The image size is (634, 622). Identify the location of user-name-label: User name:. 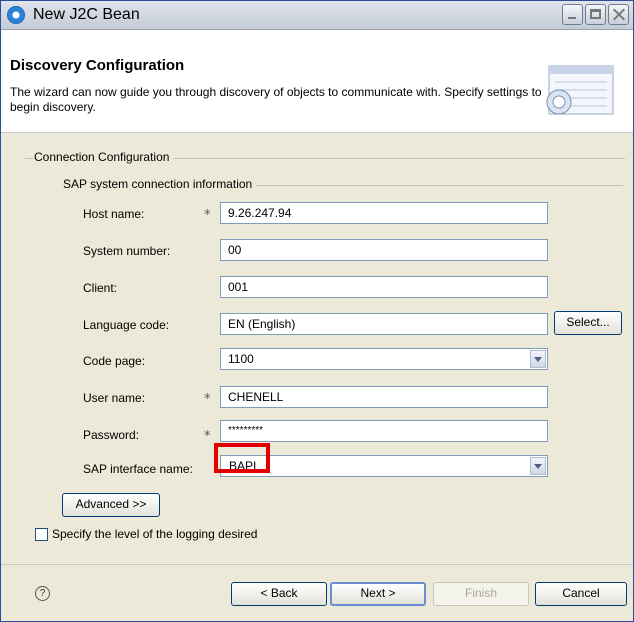
(114, 398).